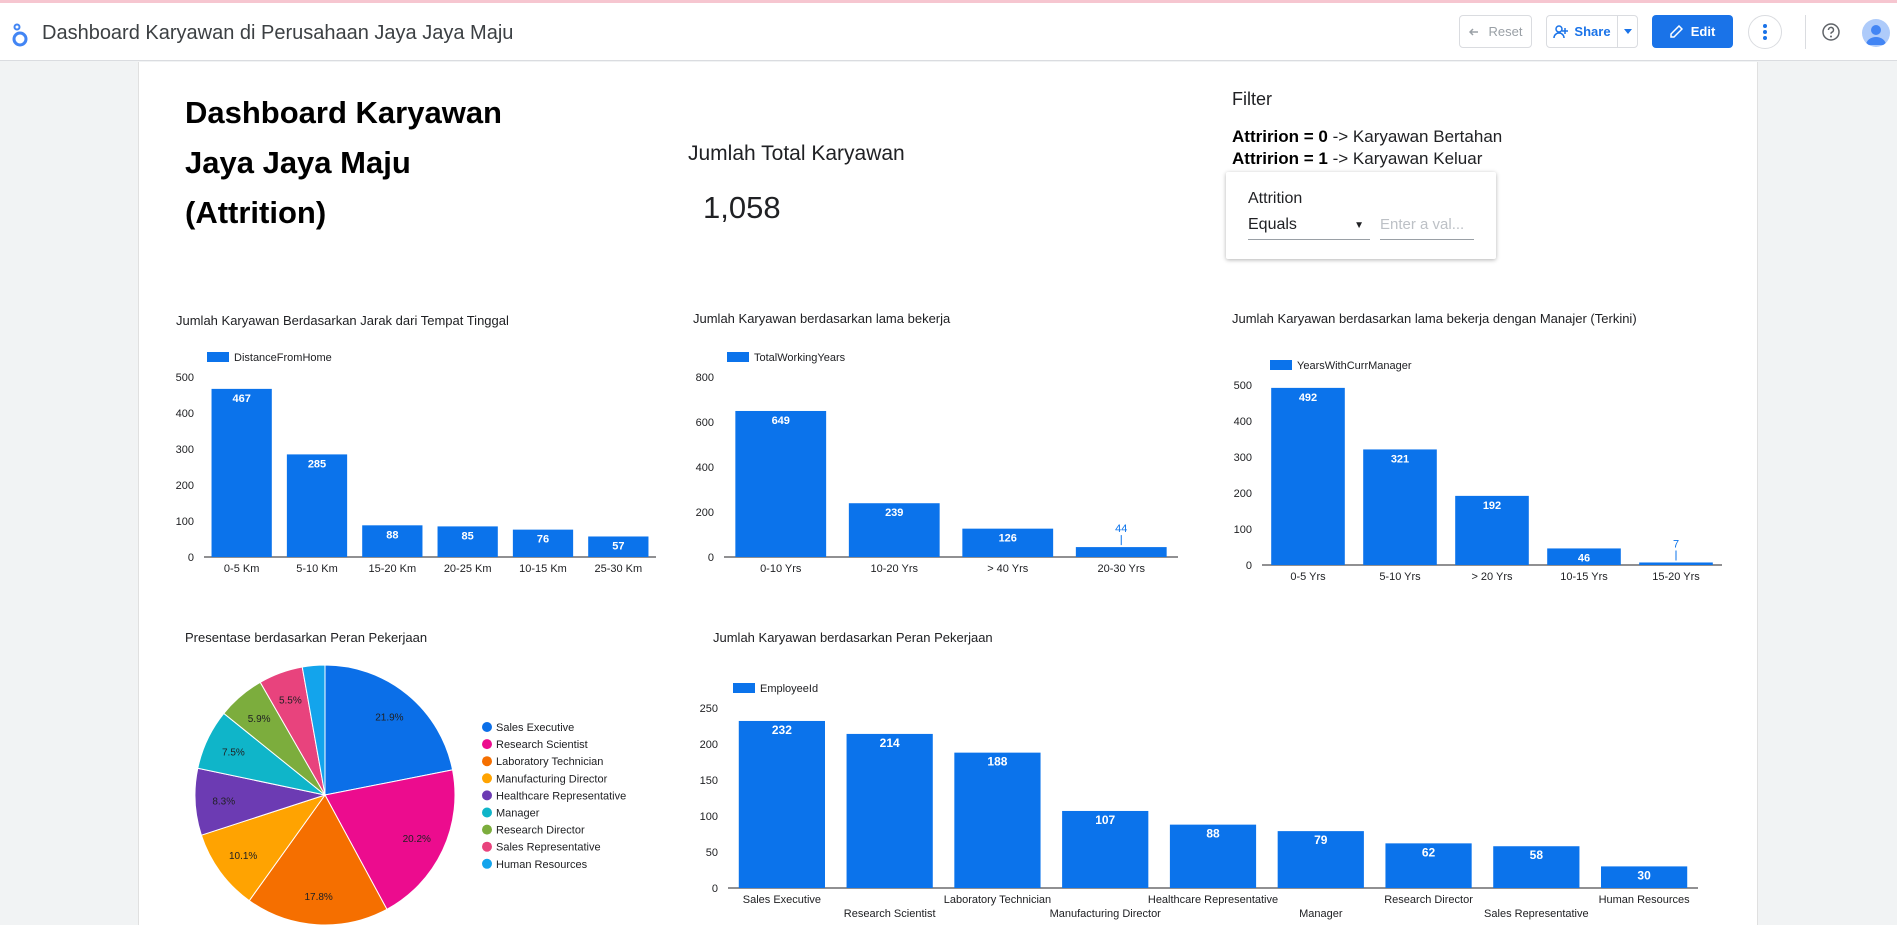 The image size is (1897, 925). I want to click on data-label: 88, so click(392, 535).